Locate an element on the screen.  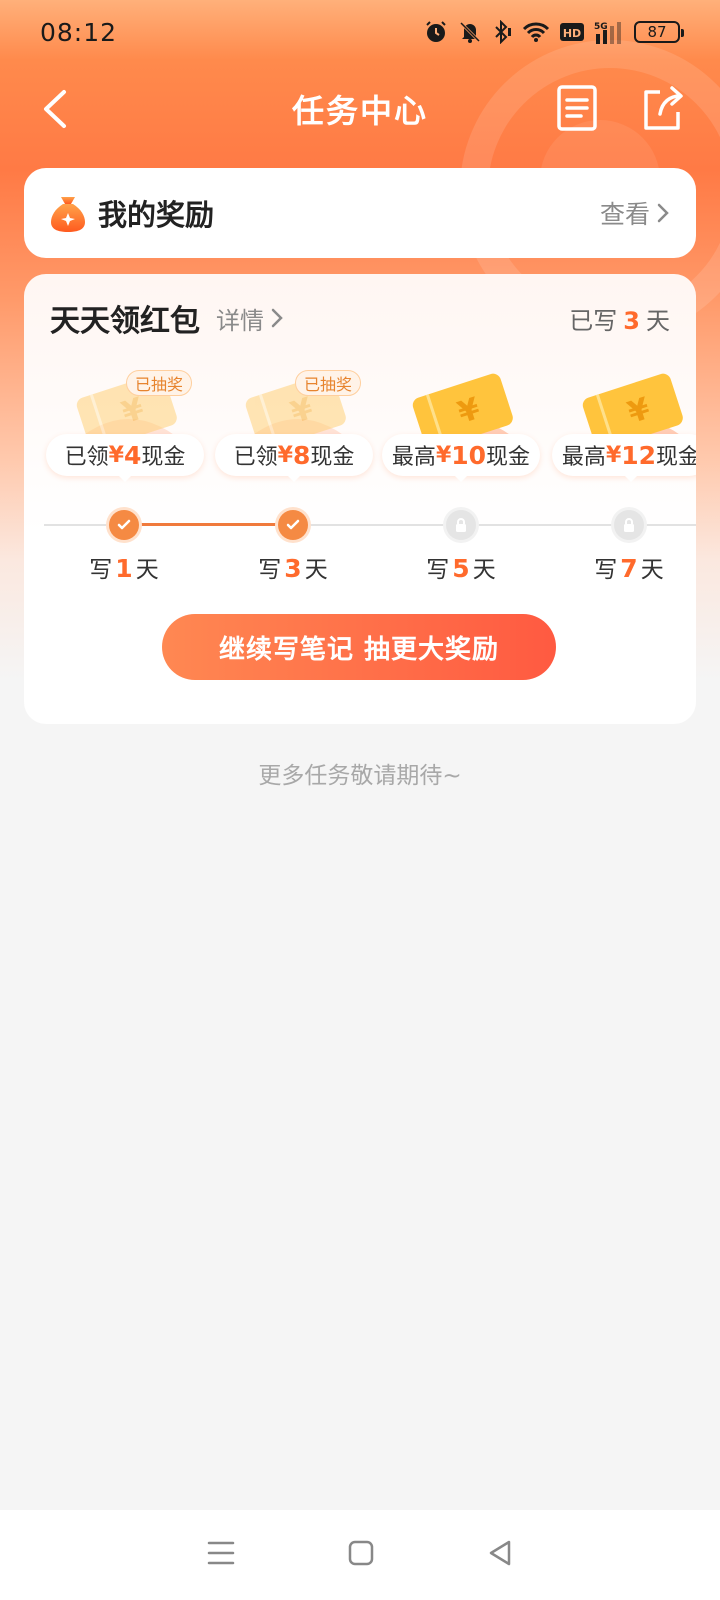
reward-coupon: ¥ 最高 ¥12 现金 is located at coordinates (624, 431).